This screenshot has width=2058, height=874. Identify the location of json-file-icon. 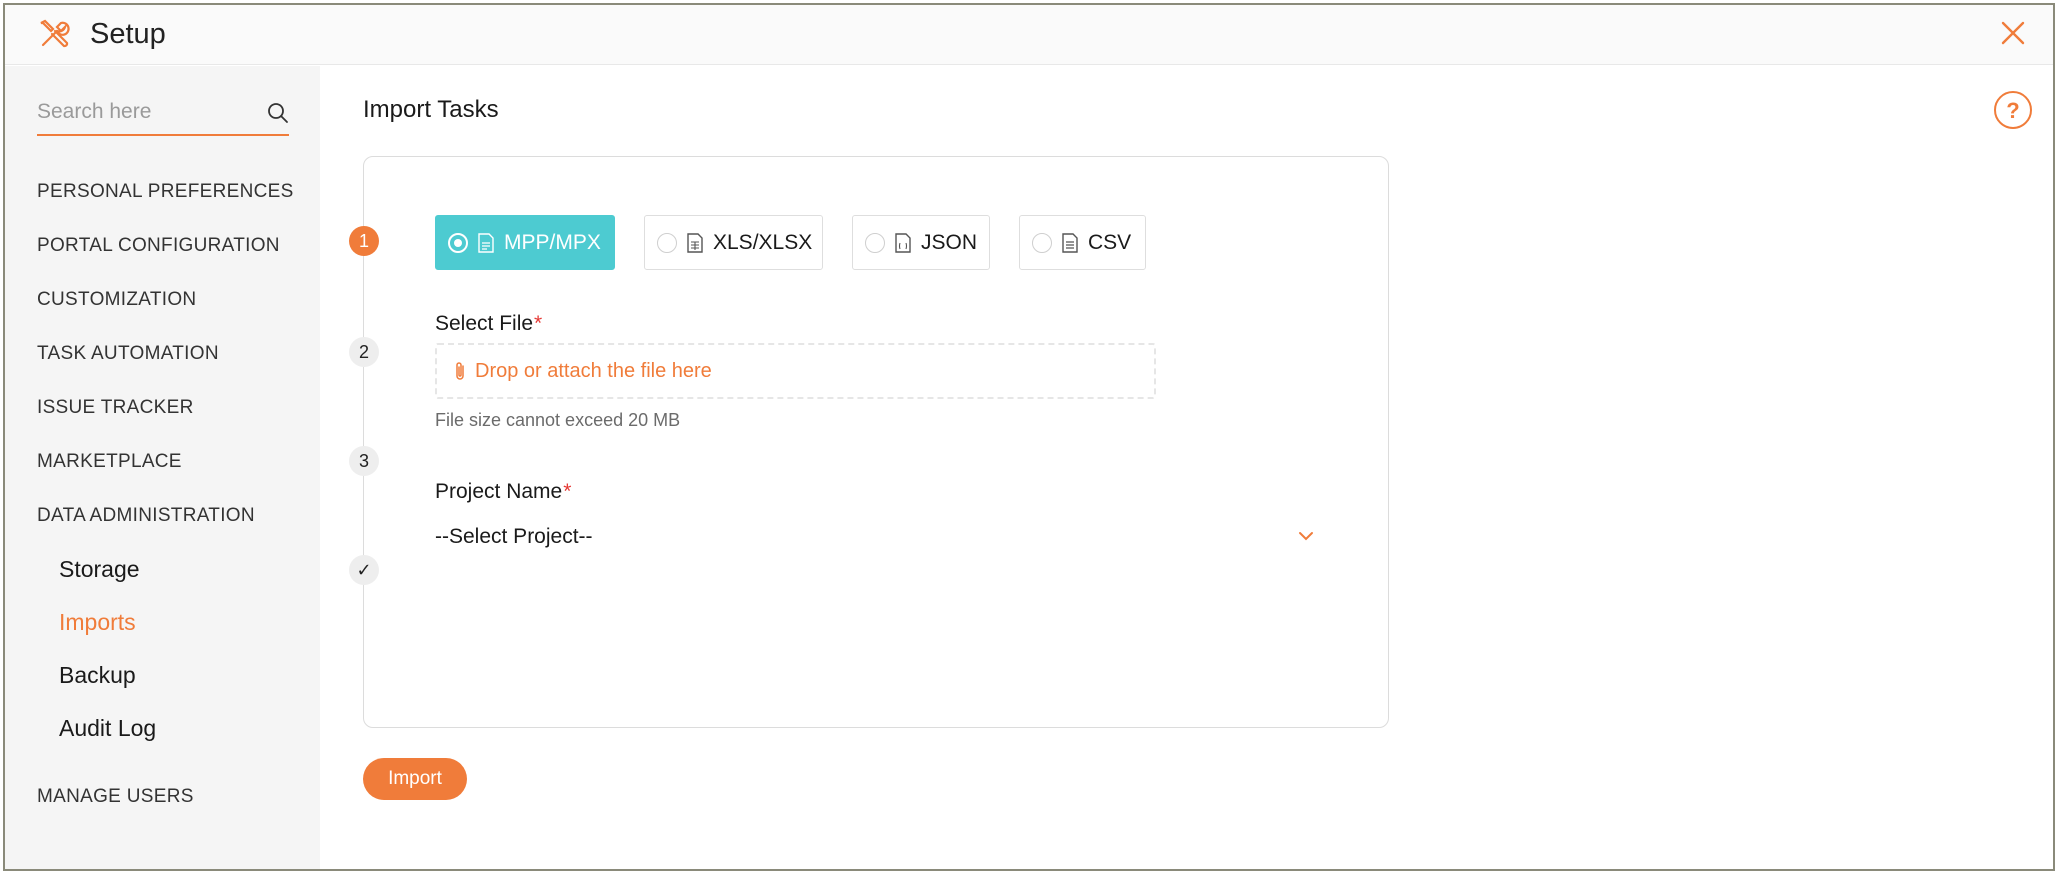
(903, 242).